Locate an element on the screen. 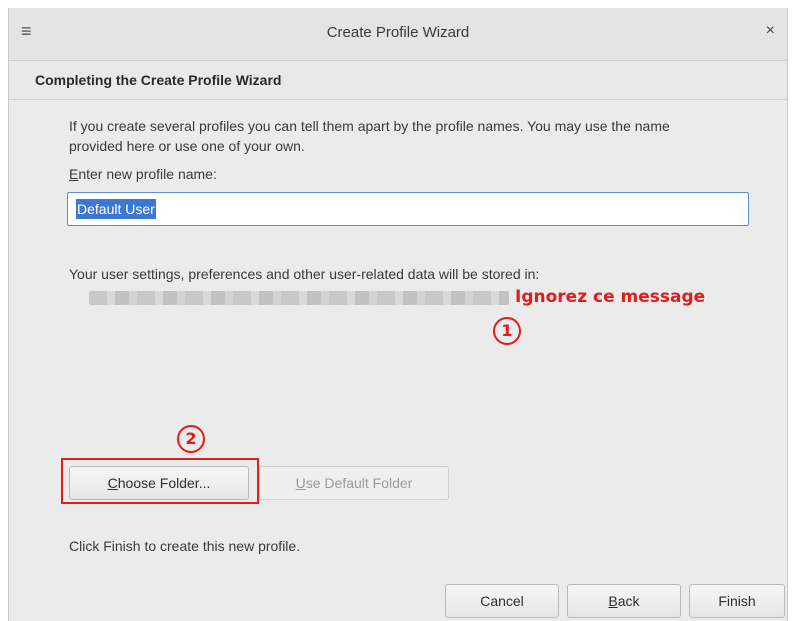 The width and height of the screenshot is (796, 621). back-button: Back is located at coordinates (624, 601).